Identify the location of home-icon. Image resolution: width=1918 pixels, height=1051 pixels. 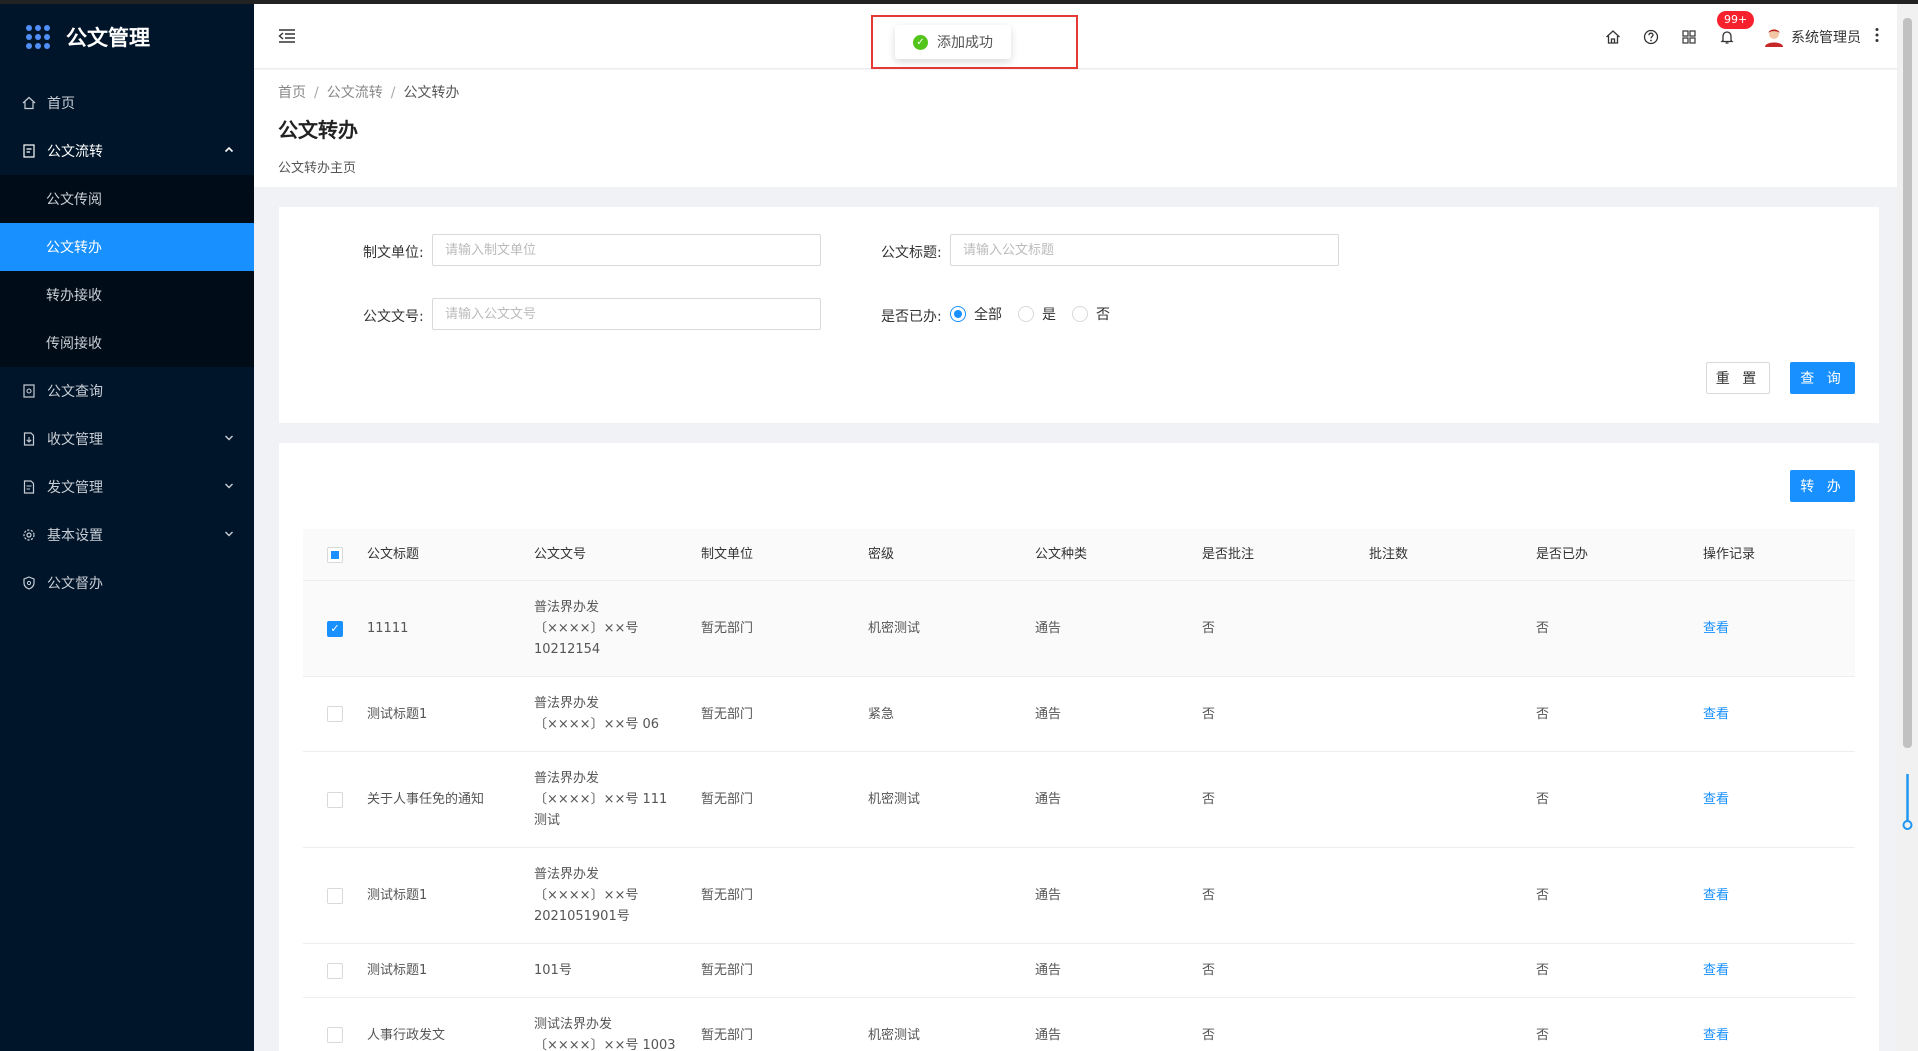
(1613, 37).